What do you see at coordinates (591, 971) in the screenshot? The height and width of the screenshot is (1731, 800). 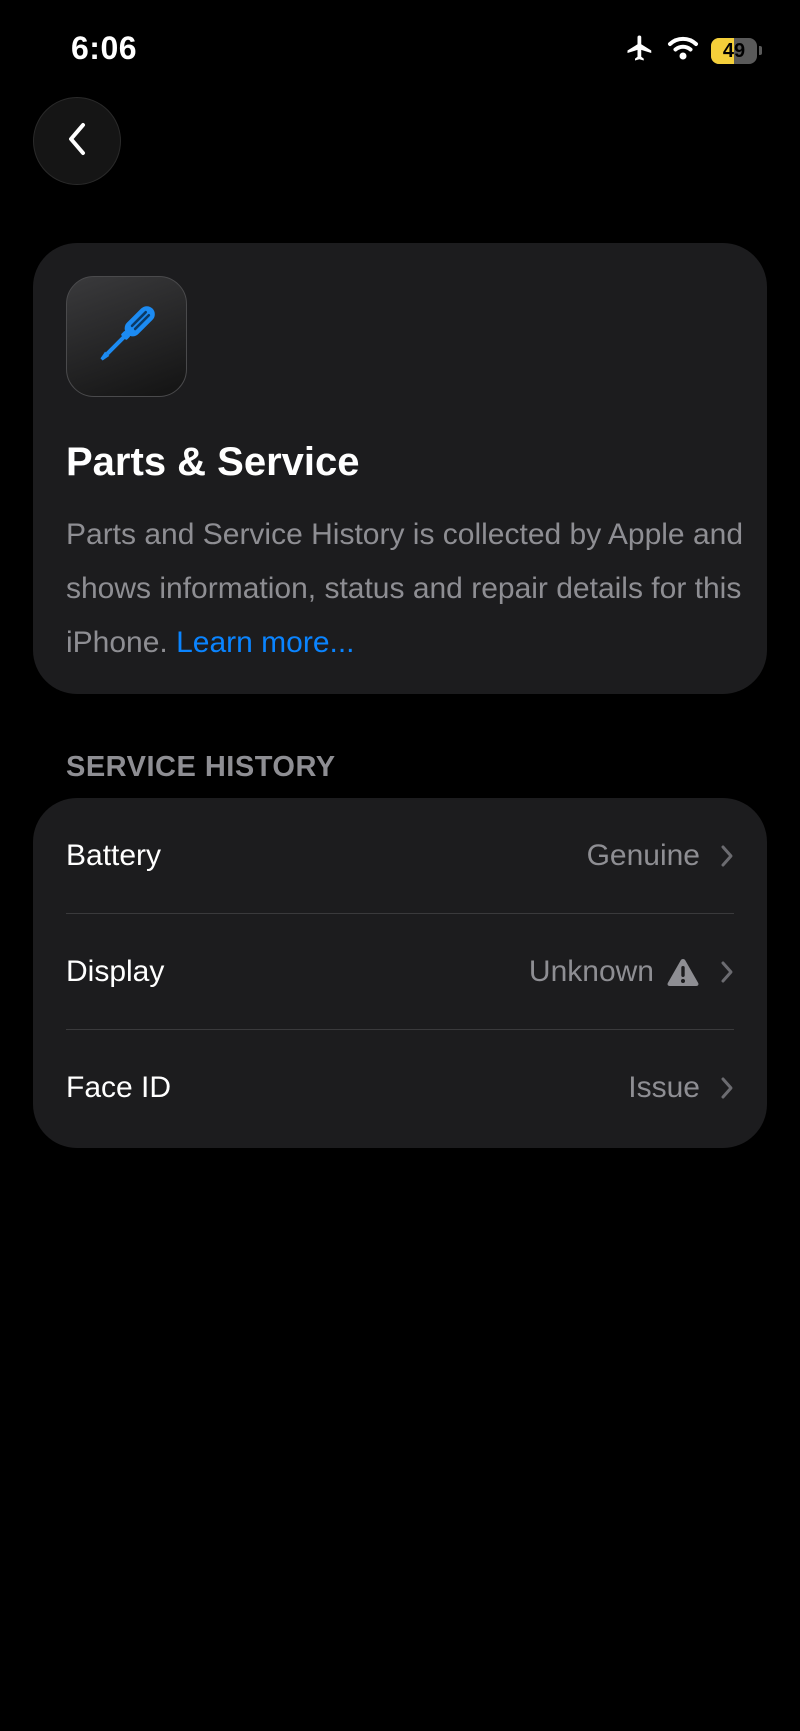 I see `row-value: Unknown` at bounding box center [591, 971].